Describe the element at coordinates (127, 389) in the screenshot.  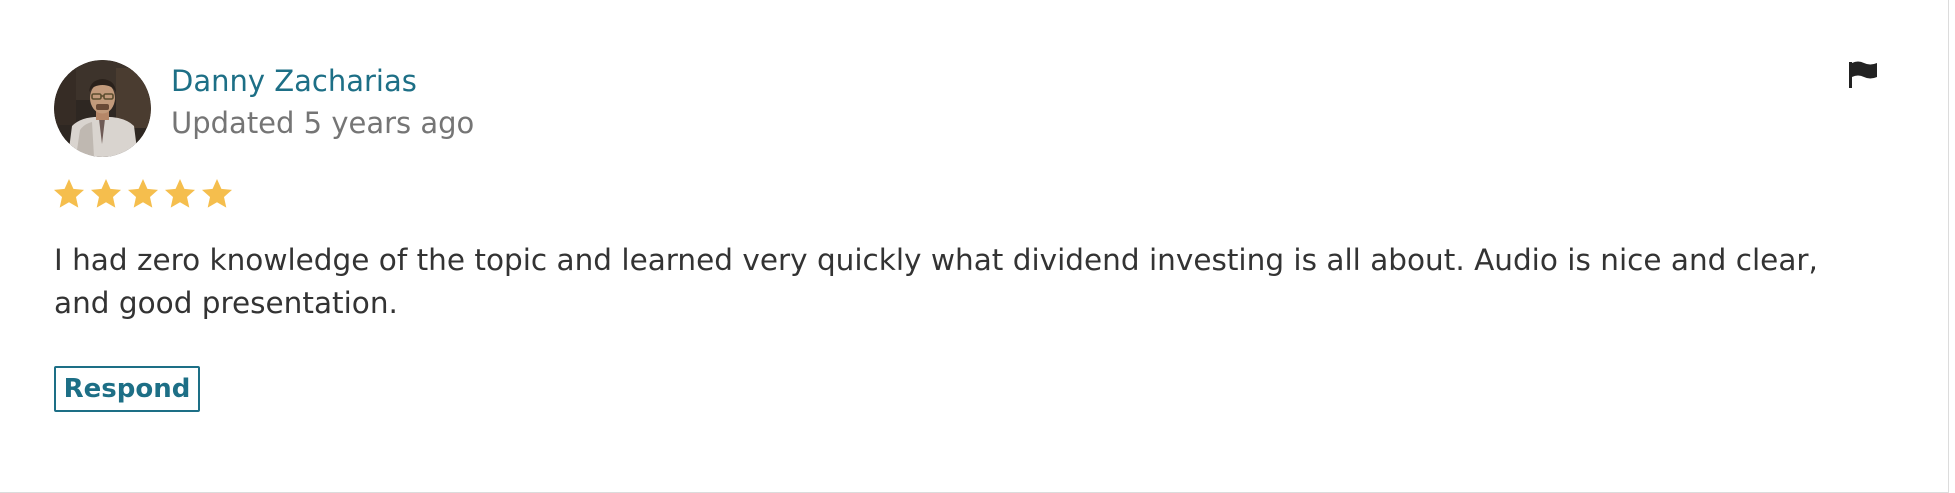
I see `respond-button: Respond` at that location.